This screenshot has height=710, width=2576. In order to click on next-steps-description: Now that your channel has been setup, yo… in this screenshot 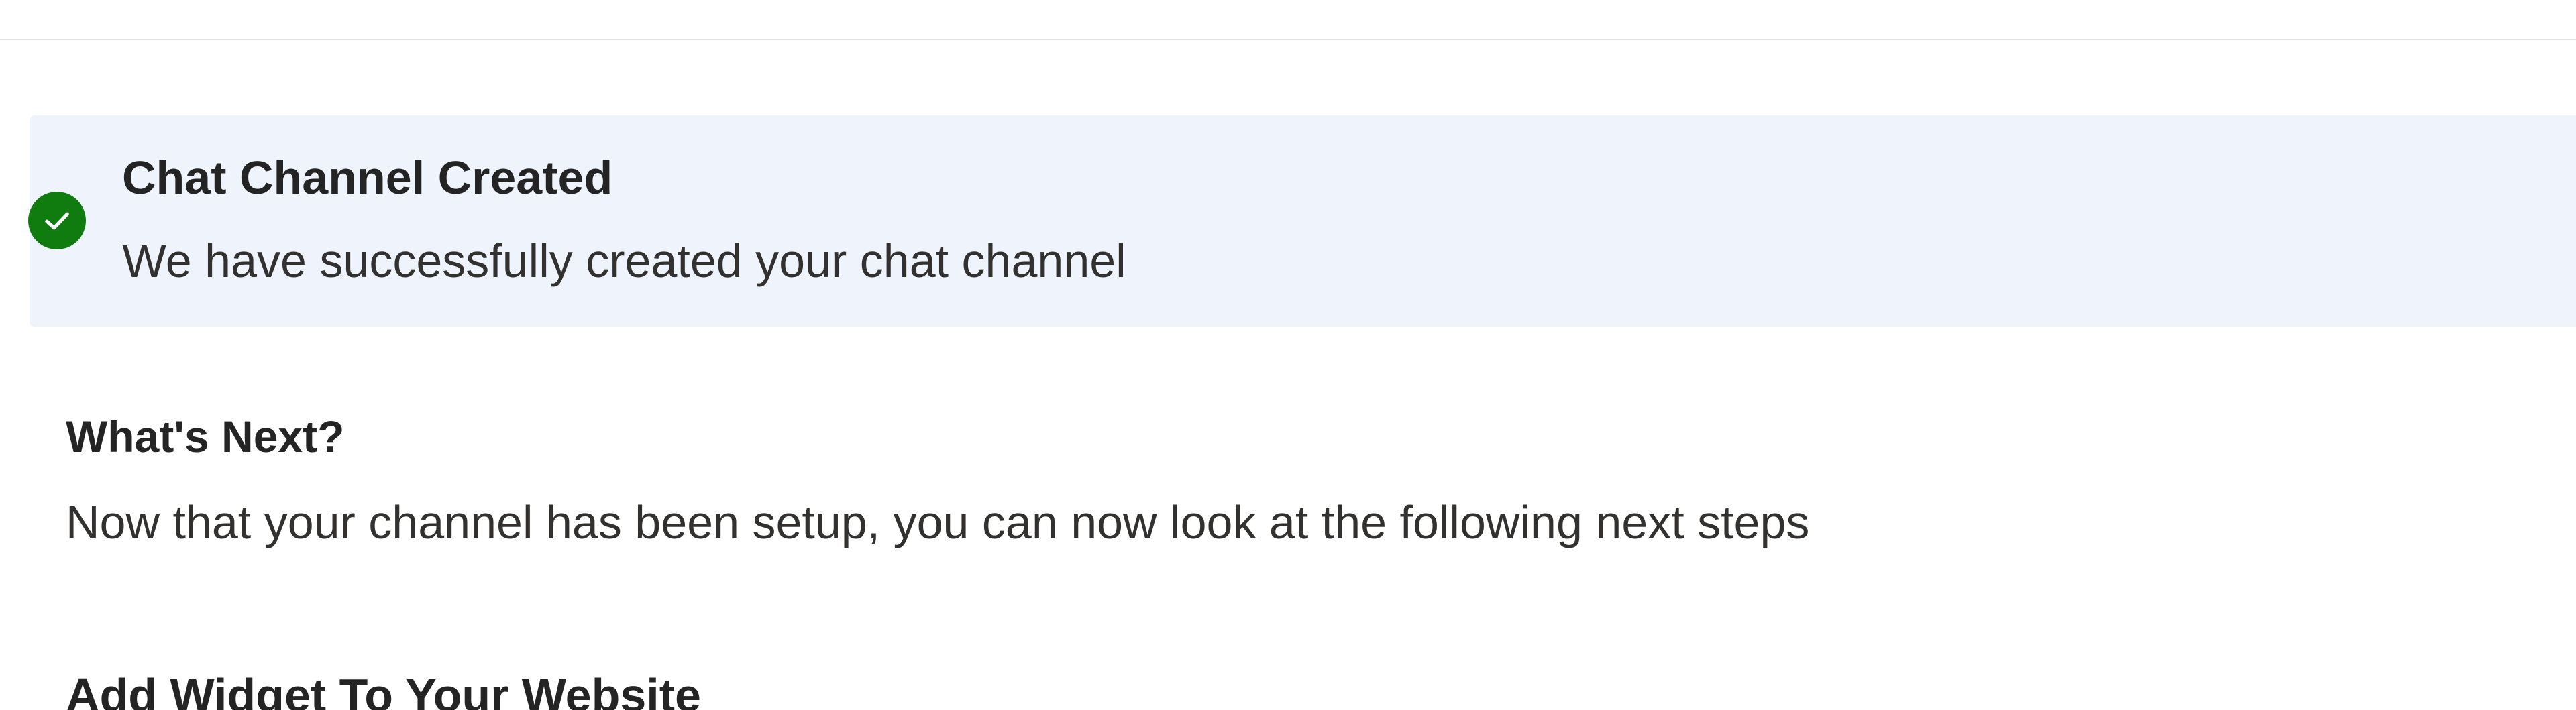, I will do `click(938, 522)`.